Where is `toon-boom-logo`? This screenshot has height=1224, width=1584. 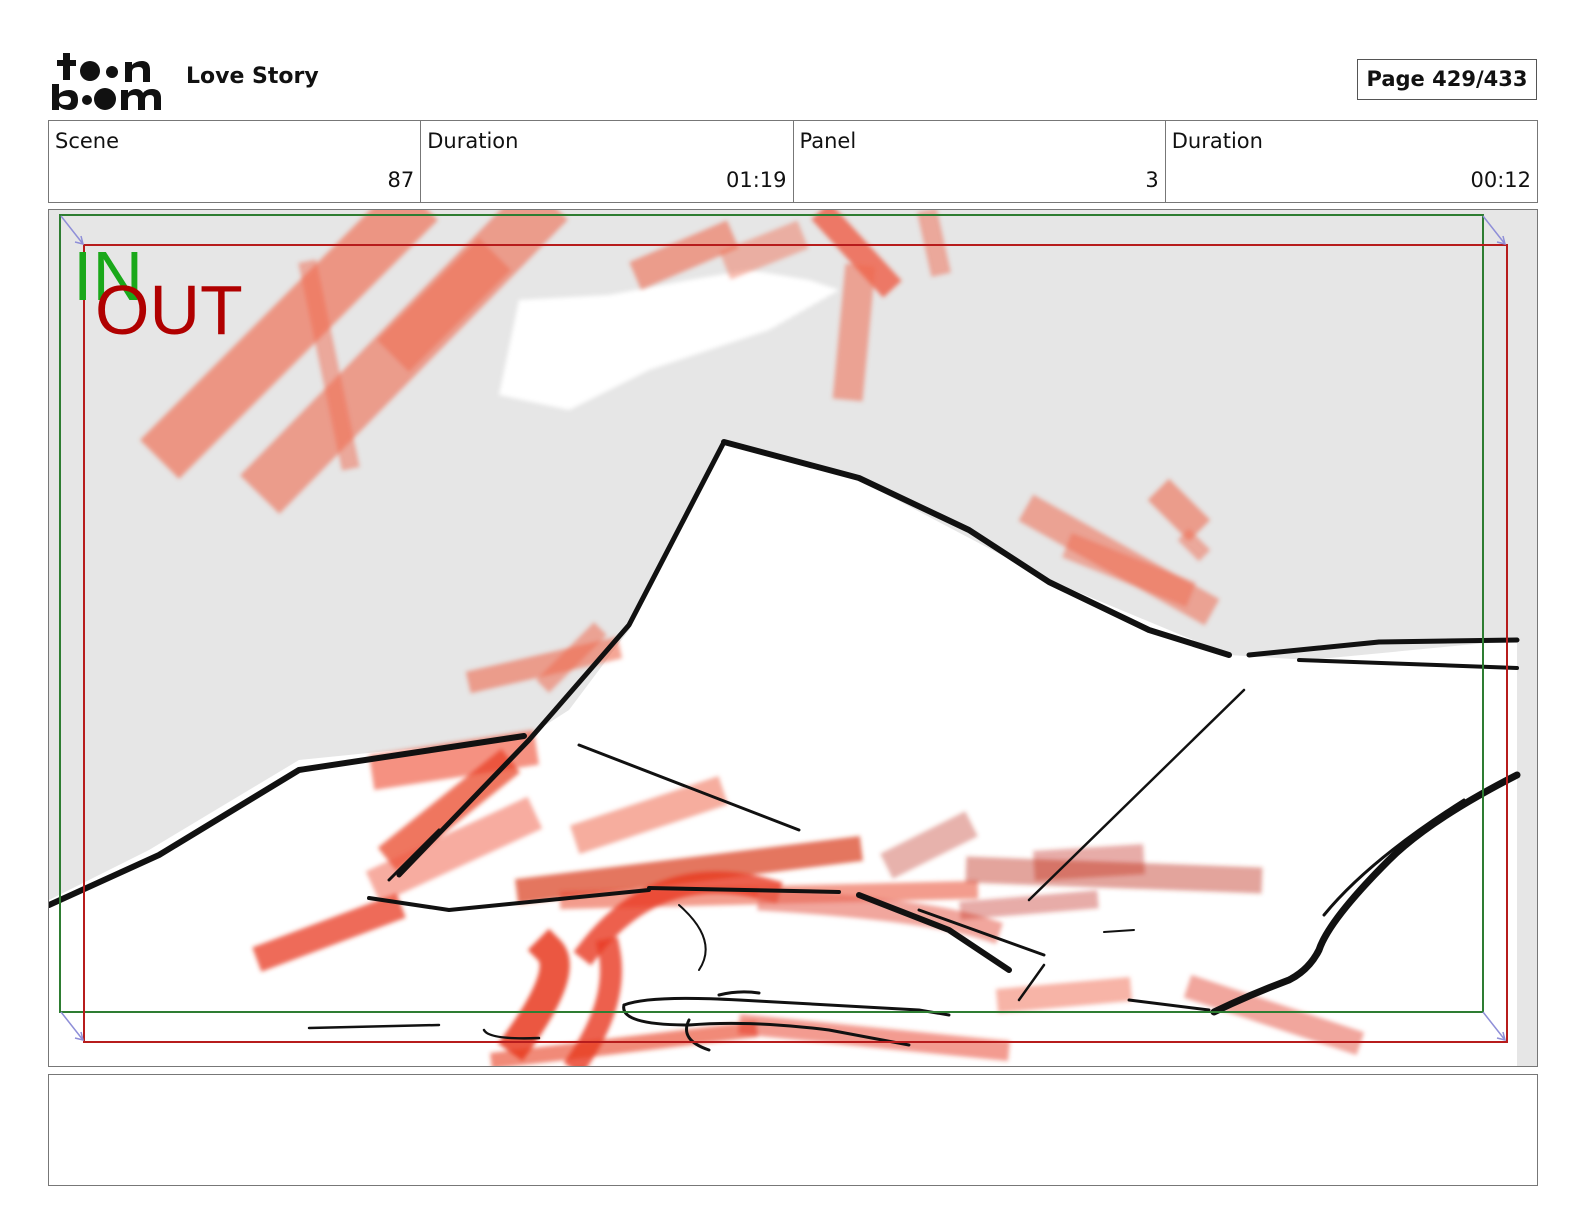 toon-boom-logo is located at coordinates (106, 81).